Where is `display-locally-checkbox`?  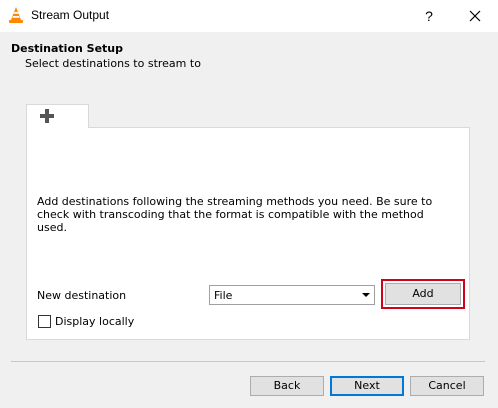 display-locally-checkbox is located at coordinates (44, 321).